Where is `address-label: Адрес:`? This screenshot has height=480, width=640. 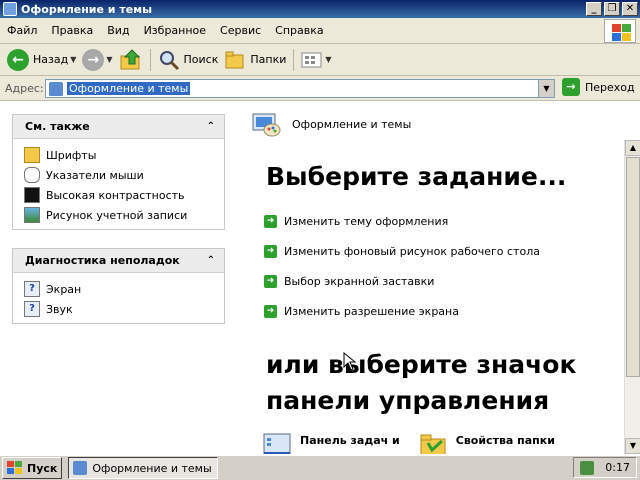 address-label: Адрес: is located at coordinates (24, 88).